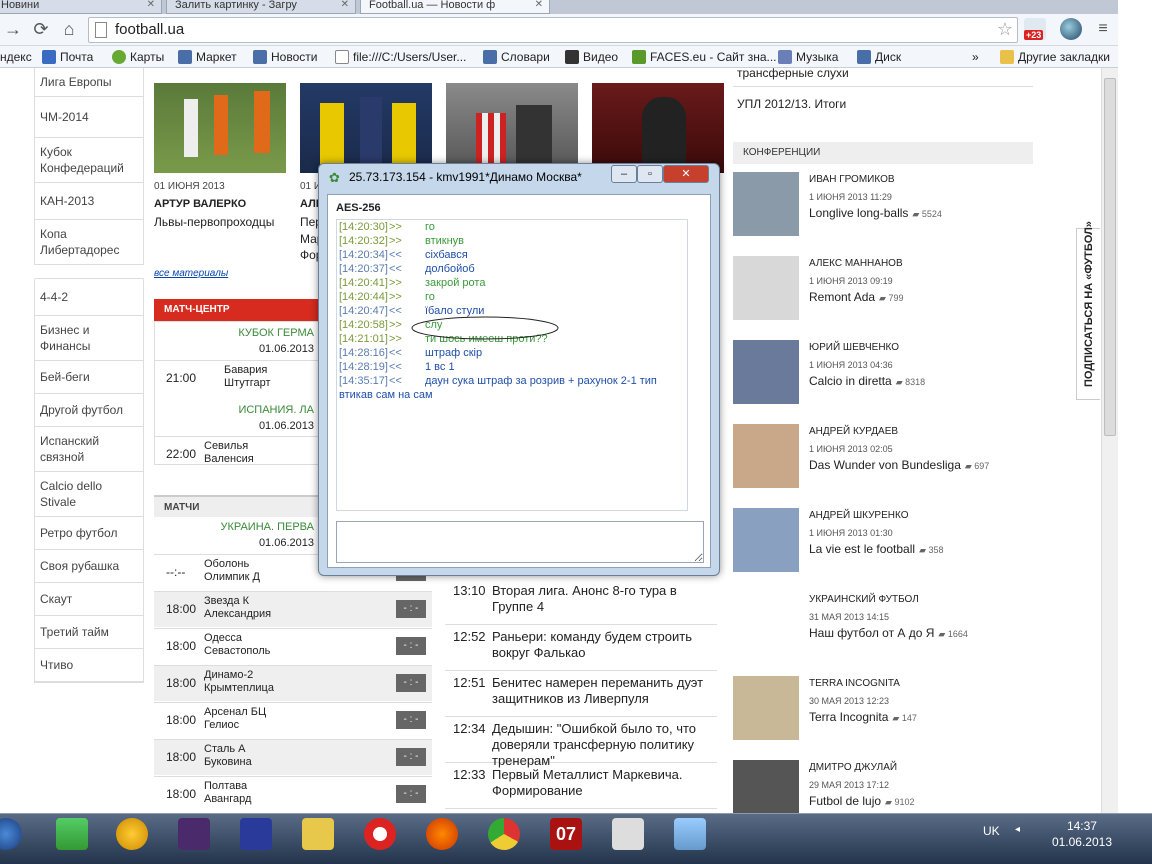 The image size is (1152, 864). I want to click on nav-item: Бизнес и Финансы, so click(89, 338).